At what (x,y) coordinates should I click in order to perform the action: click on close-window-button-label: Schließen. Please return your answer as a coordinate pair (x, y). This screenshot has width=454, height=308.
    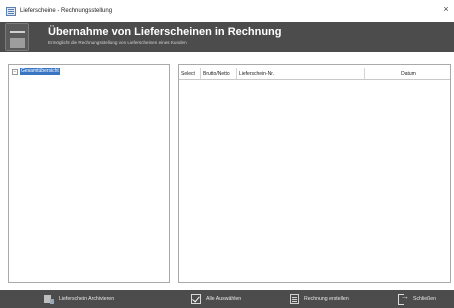
    Looking at the image, I should click on (425, 299).